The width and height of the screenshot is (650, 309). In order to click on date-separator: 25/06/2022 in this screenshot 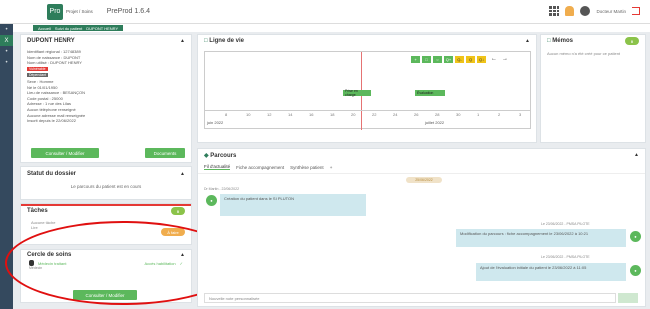, I will do `click(424, 180)`.